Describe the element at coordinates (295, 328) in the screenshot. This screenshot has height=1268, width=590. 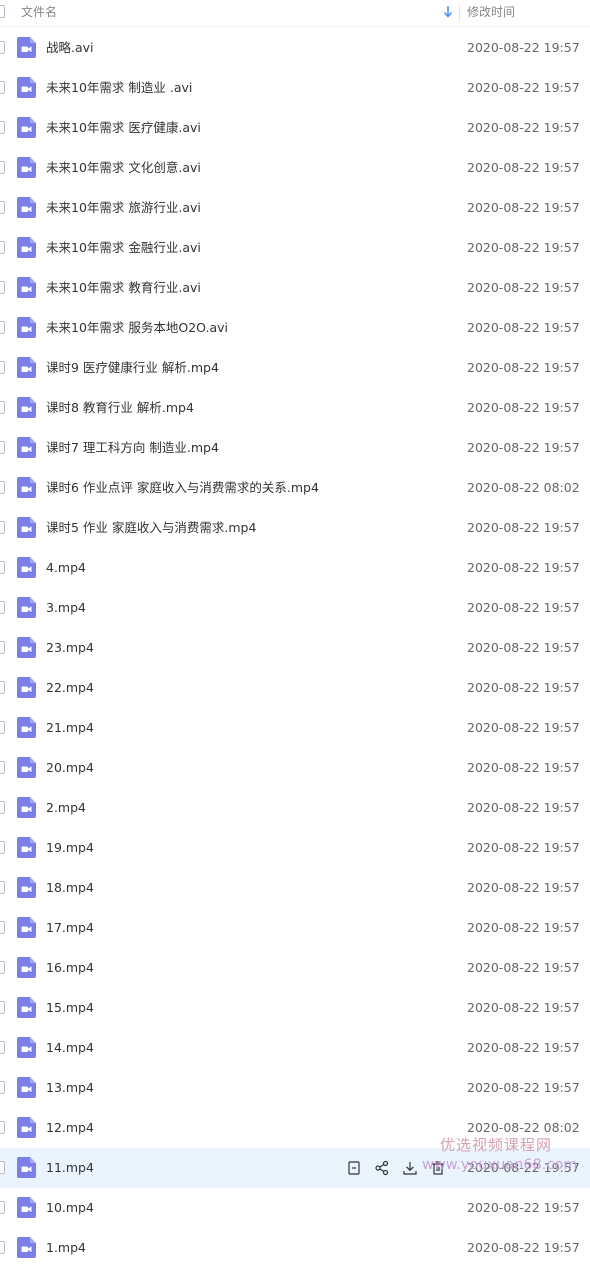
I see `file-row: 未来10年需求 服务本地O2O.avi 2020-08-22 19:57` at that location.